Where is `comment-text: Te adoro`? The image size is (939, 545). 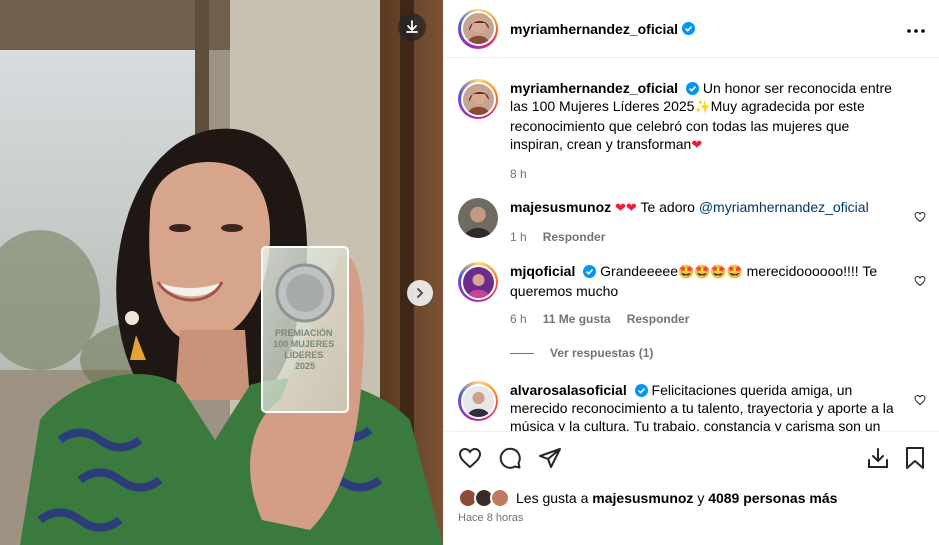
comment-text: Te adoro is located at coordinates (667, 207).